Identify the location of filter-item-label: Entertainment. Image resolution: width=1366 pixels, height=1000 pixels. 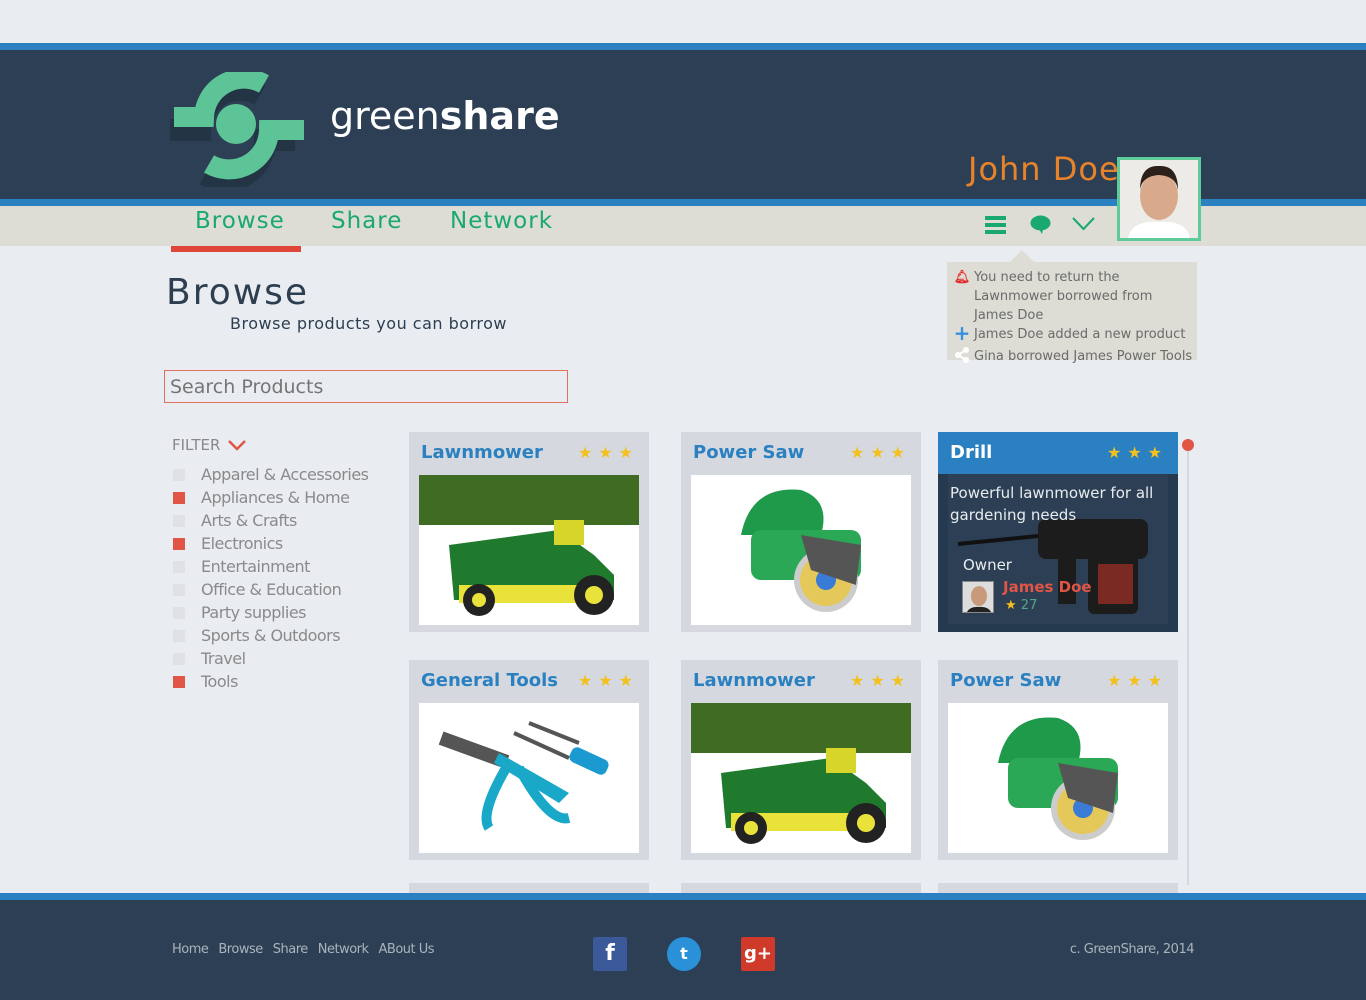
(255, 566).